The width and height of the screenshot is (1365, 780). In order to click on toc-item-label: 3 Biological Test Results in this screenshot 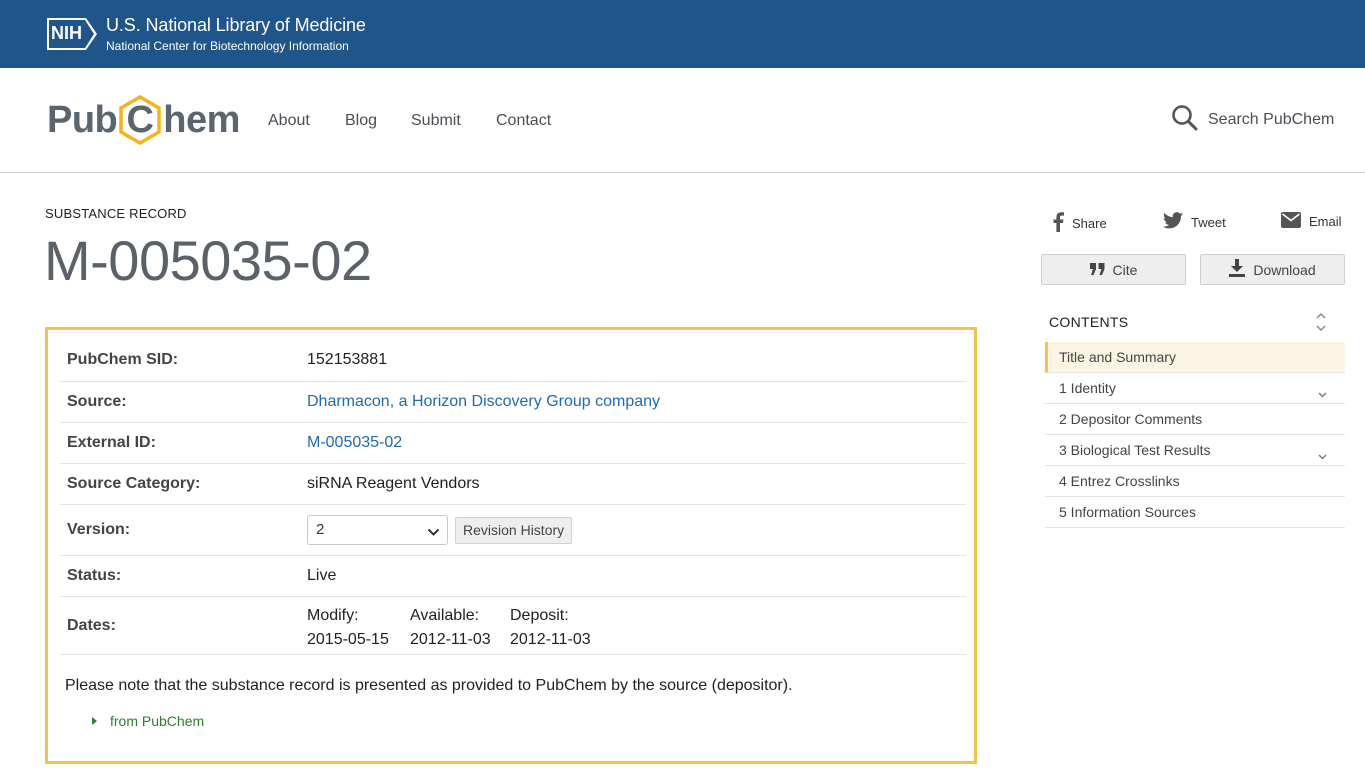, I will do `click(1135, 450)`.